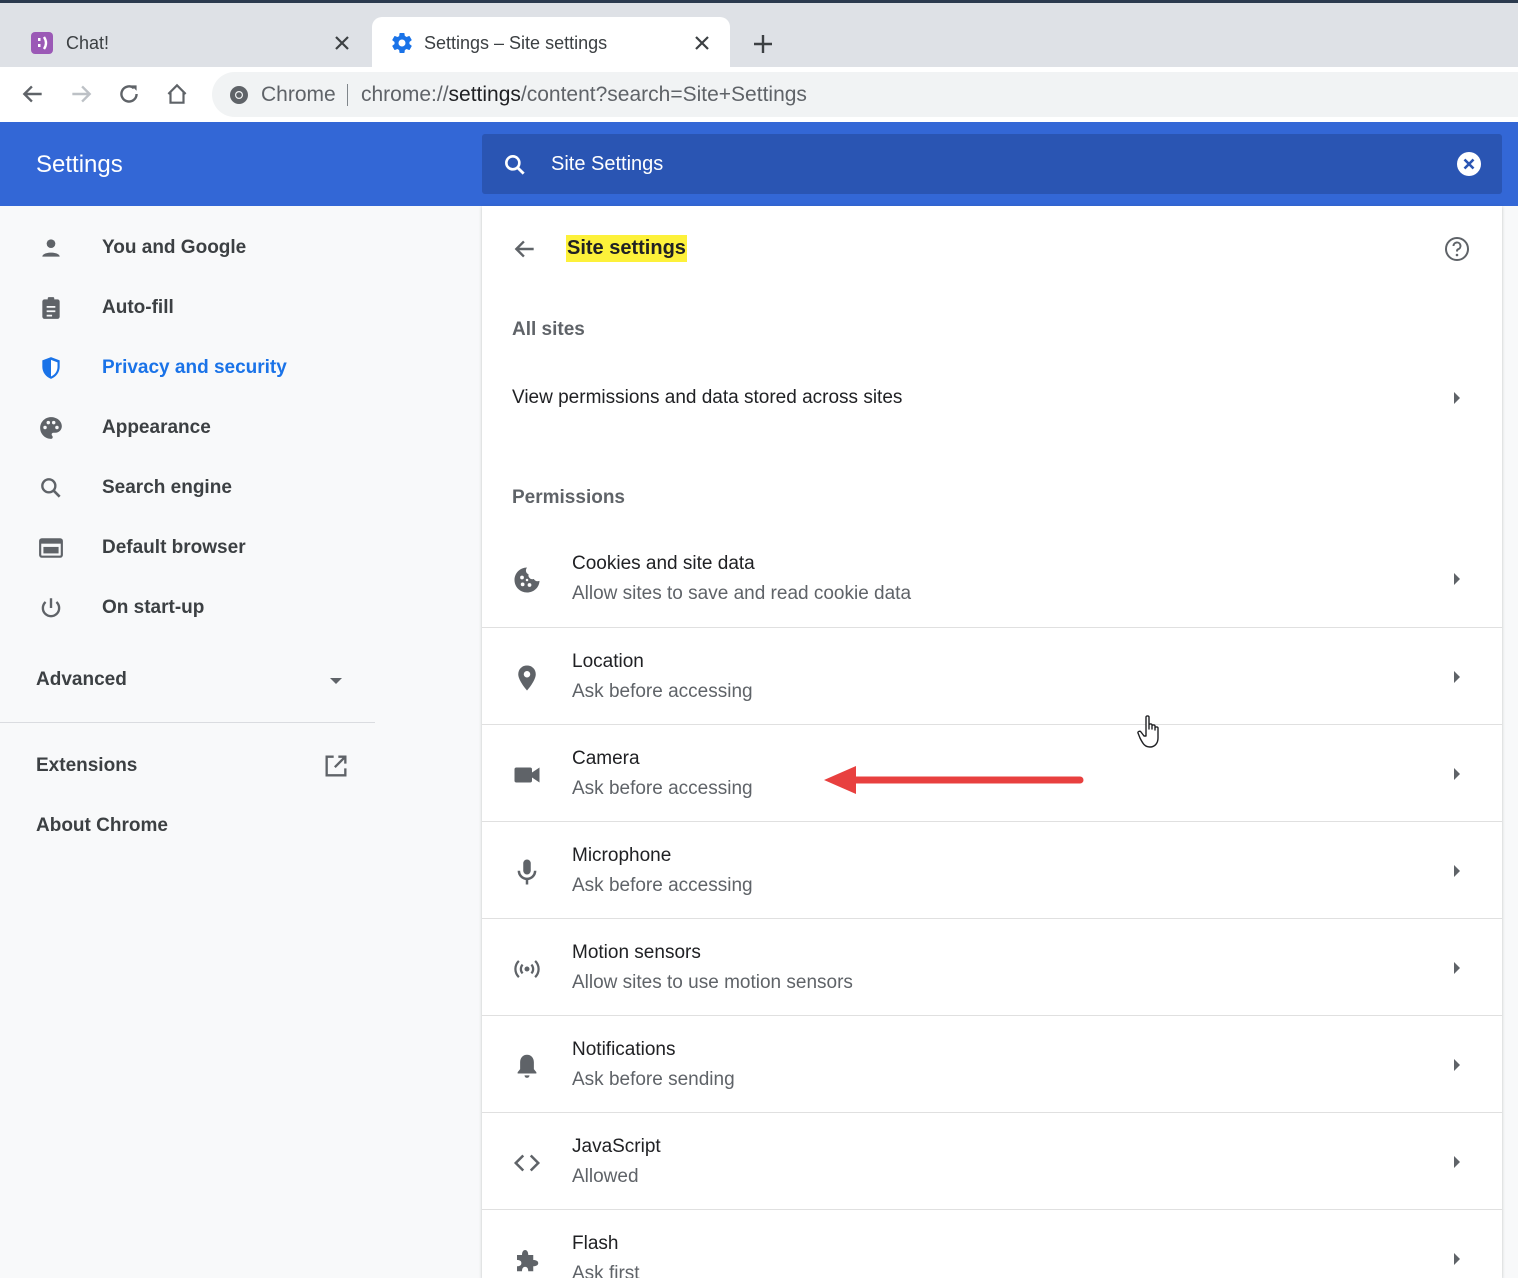 Image resolution: width=1518 pixels, height=1278 pixels. What do you see at coordinates (138, 307) in the screenshot?
I see `sidebar-item-label: Auto-fill` at bounding box center [138, 307].